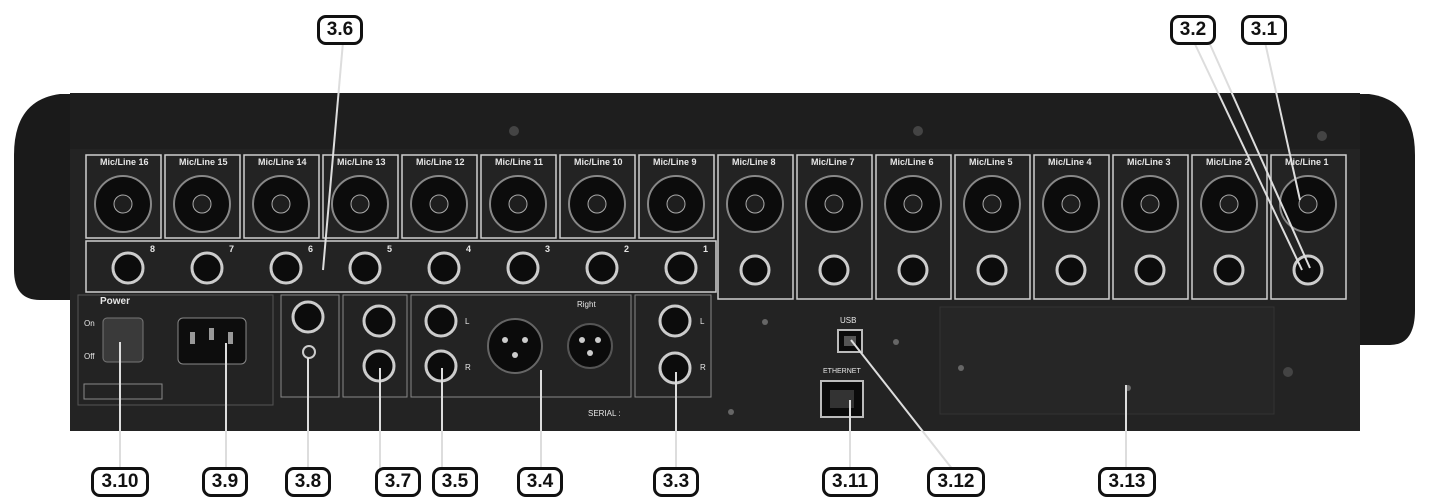 The height and width of the screenshot is (501, 1429). I want to click on channel-label: Mic/Line 15, so click(203, 162).